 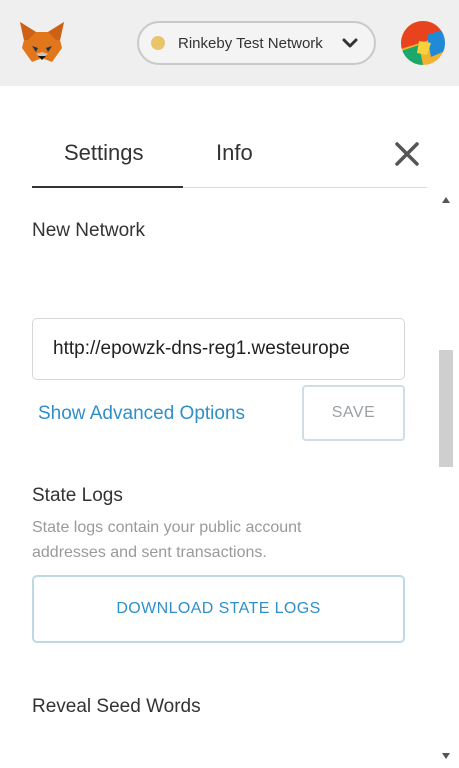 I want to click on settings-tabs: Settings Info, so click(x=229, y=159).